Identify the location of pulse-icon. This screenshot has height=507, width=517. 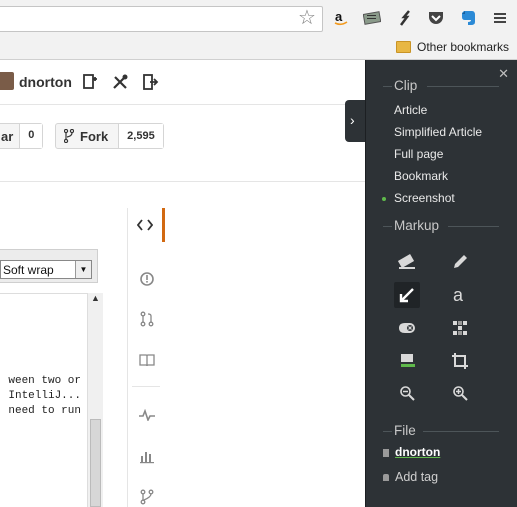
(146, 415).